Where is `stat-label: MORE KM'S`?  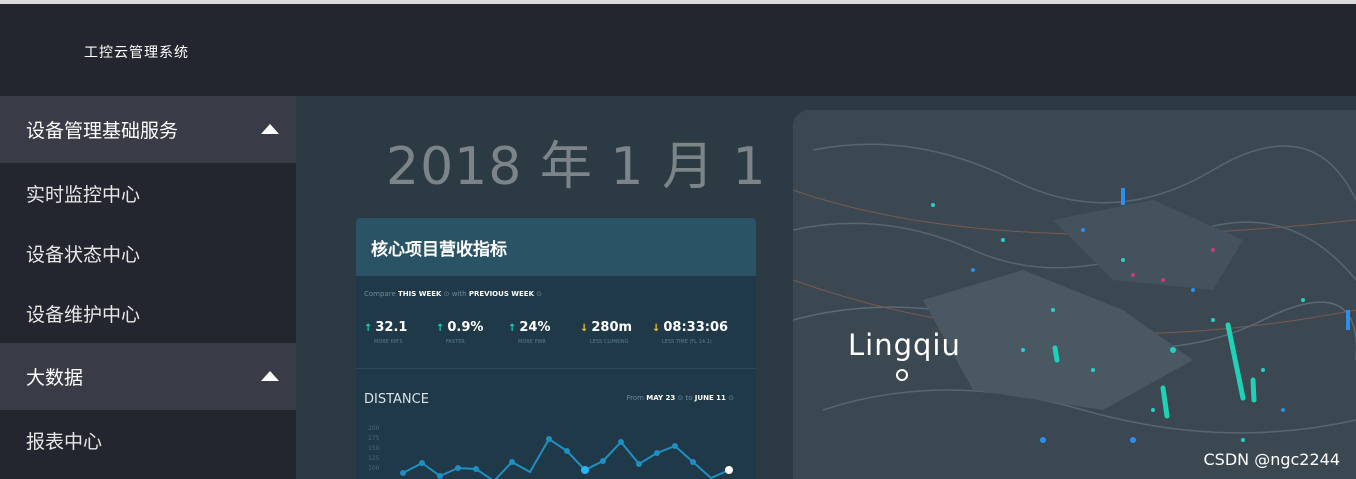
stat-label: MORE KM'S is located at coordinates (388, 342).